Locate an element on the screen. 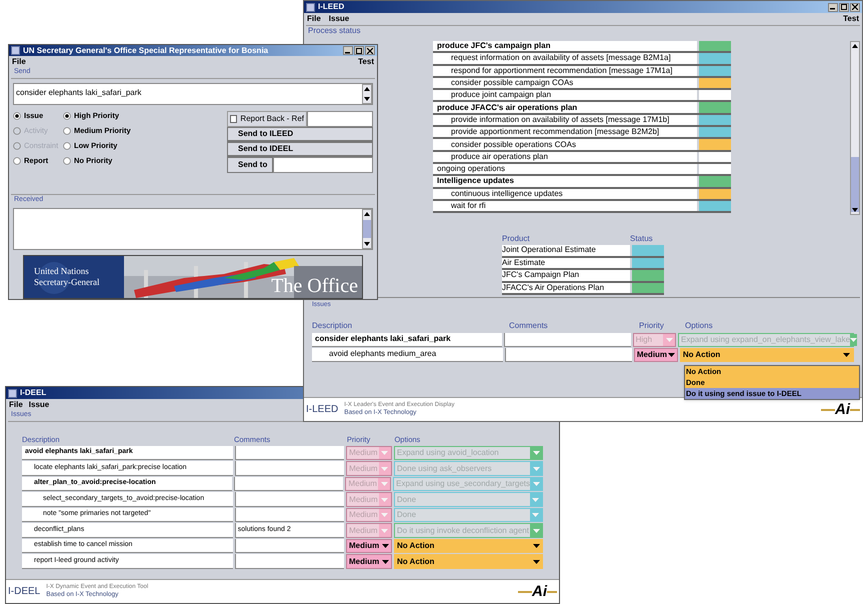  send-to-button: Send to is located at coordinates (250, 164).